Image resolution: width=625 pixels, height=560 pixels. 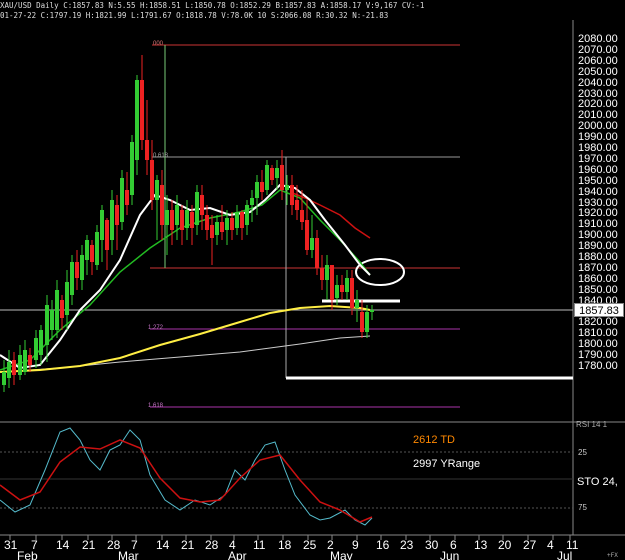 I want to click on day-label: 23, so click(x=407, y=545).